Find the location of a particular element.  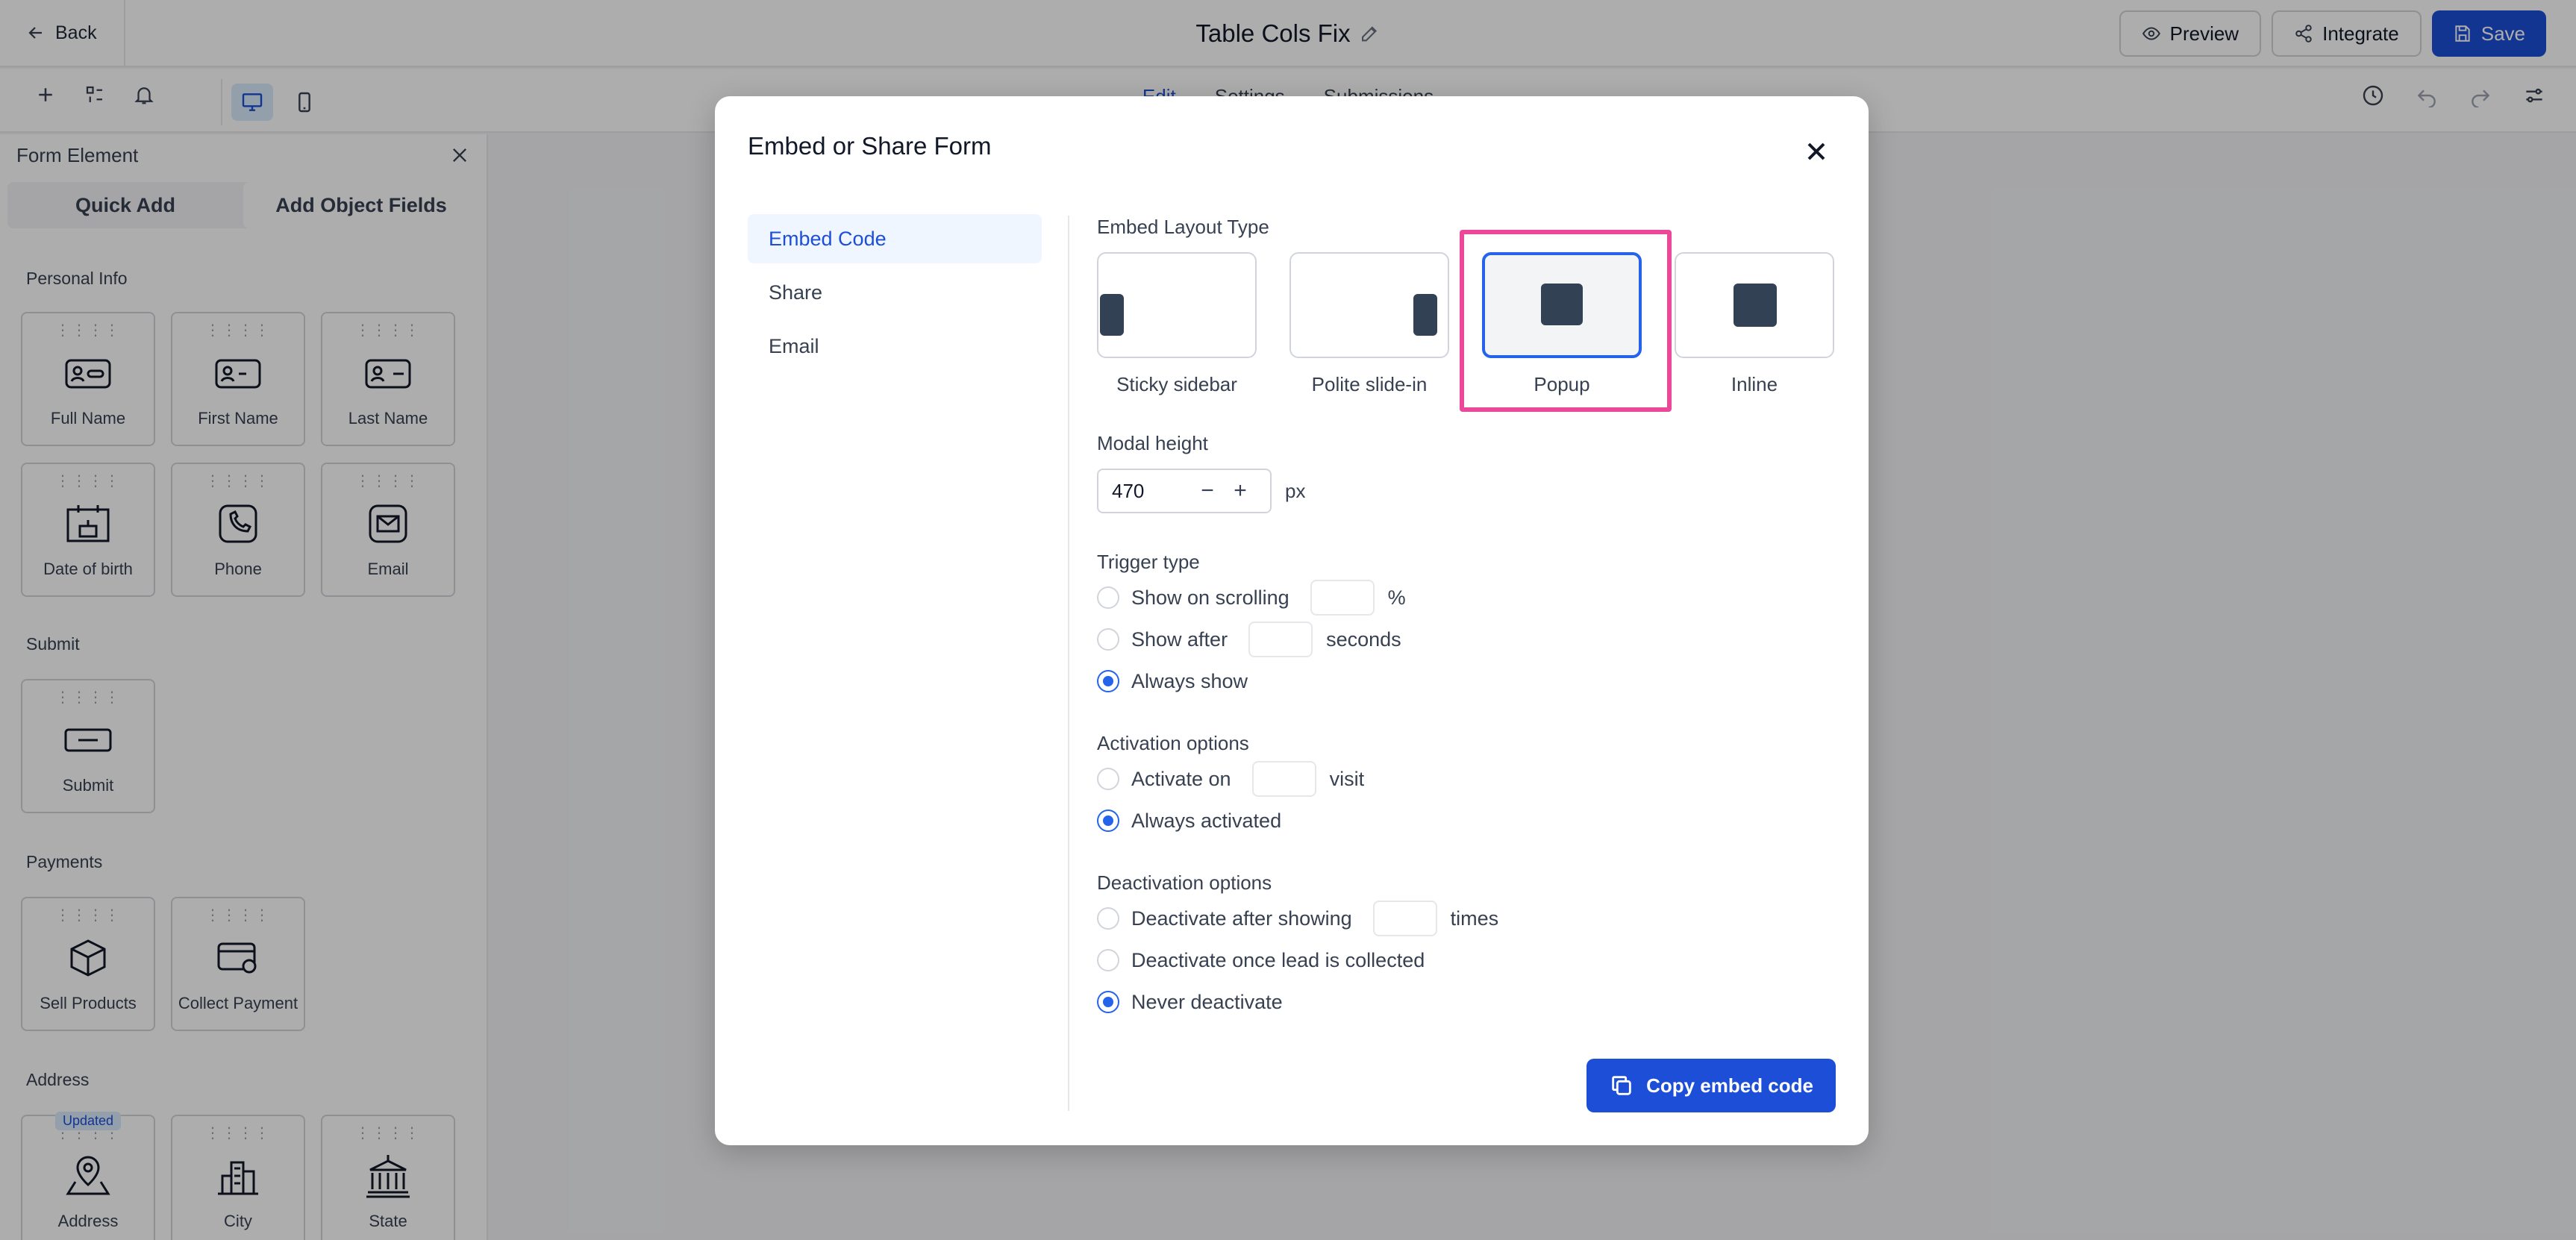

radio-label: Show on scrolling is located at coordinates (1210, 597).